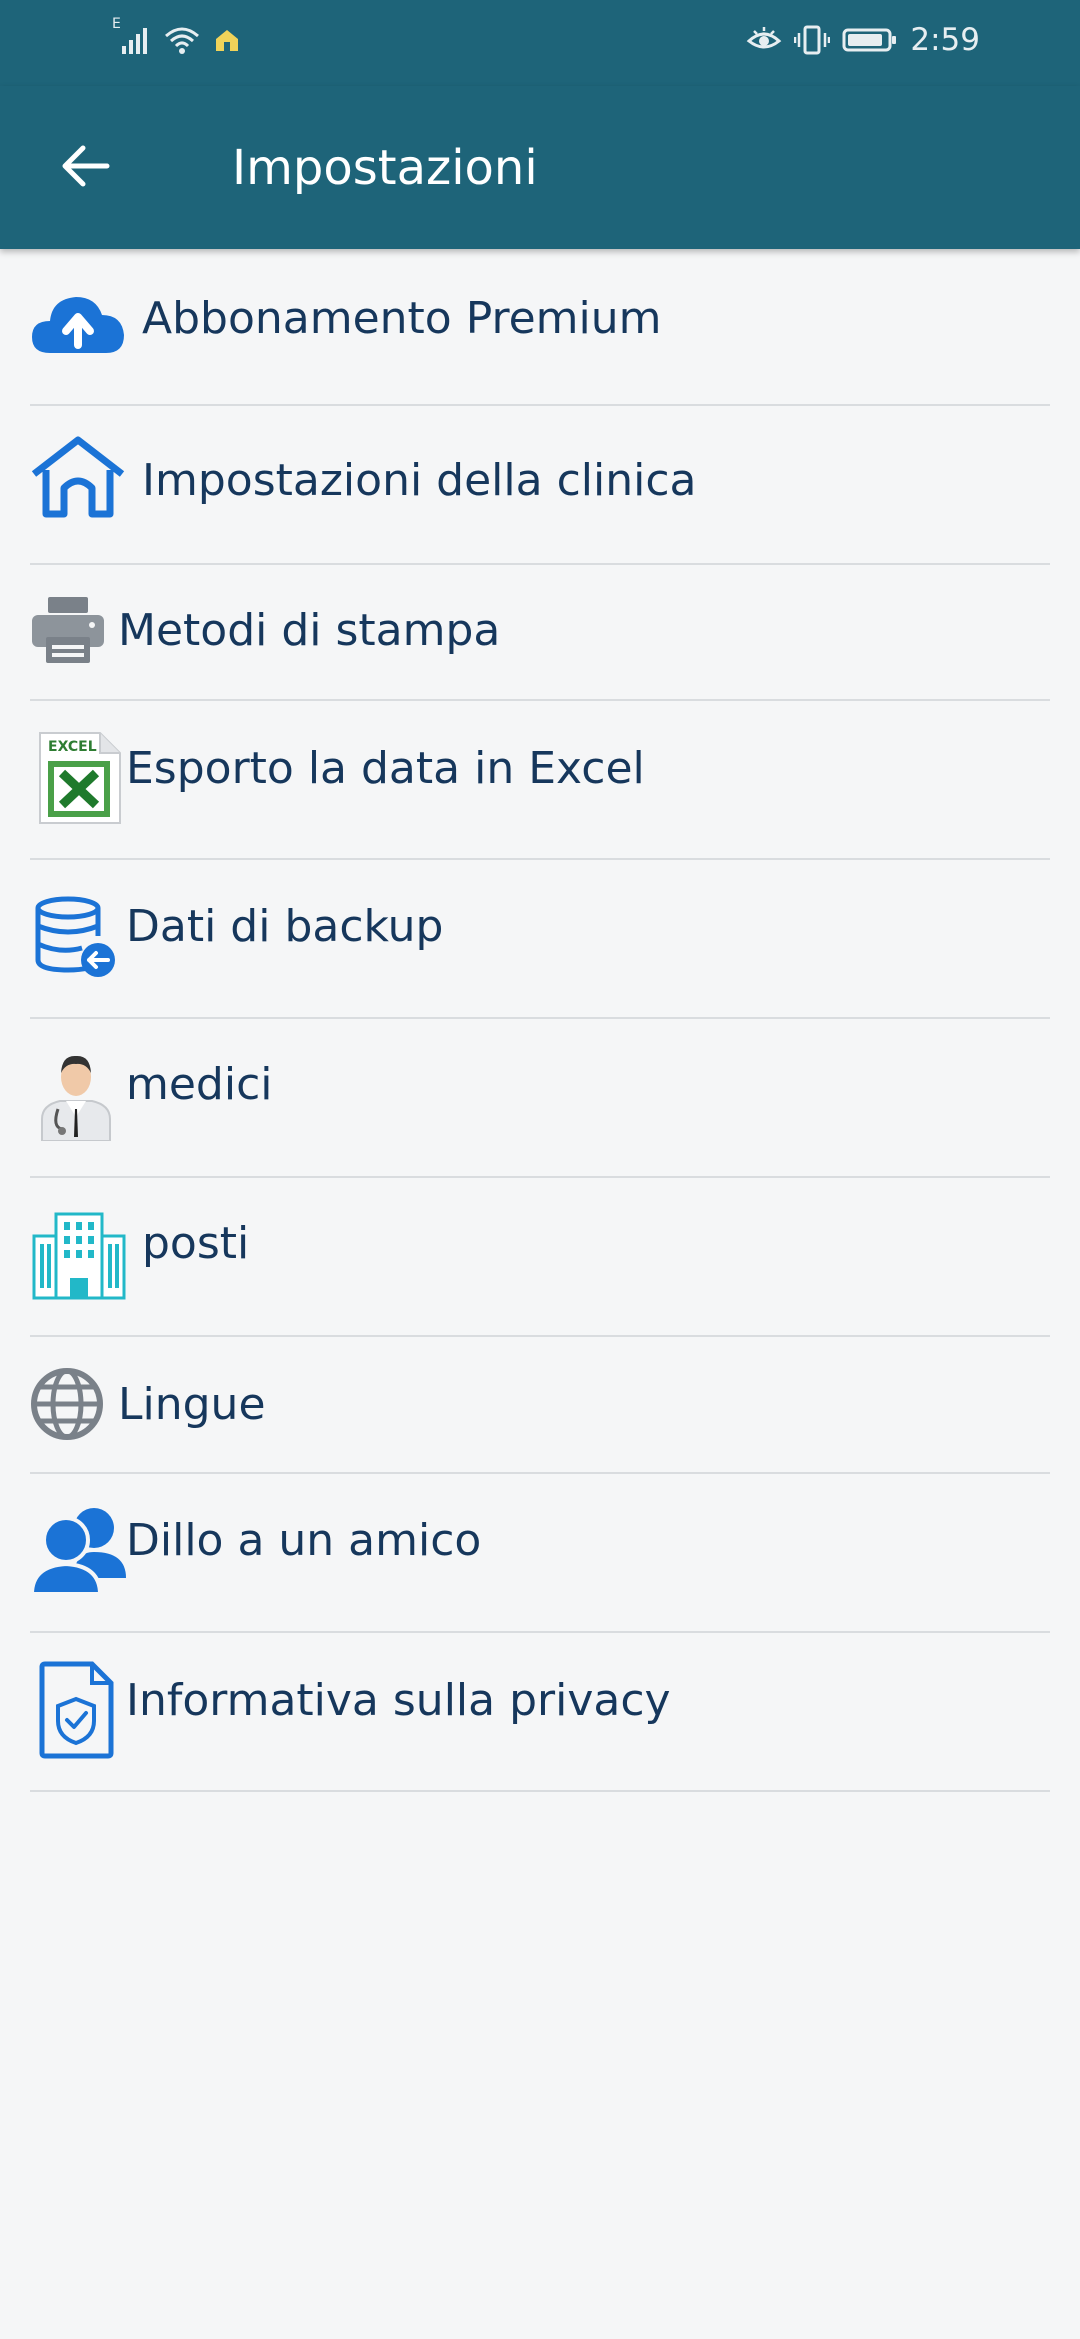  I want to click on settings-item-places: posti, so click(540, 1257).